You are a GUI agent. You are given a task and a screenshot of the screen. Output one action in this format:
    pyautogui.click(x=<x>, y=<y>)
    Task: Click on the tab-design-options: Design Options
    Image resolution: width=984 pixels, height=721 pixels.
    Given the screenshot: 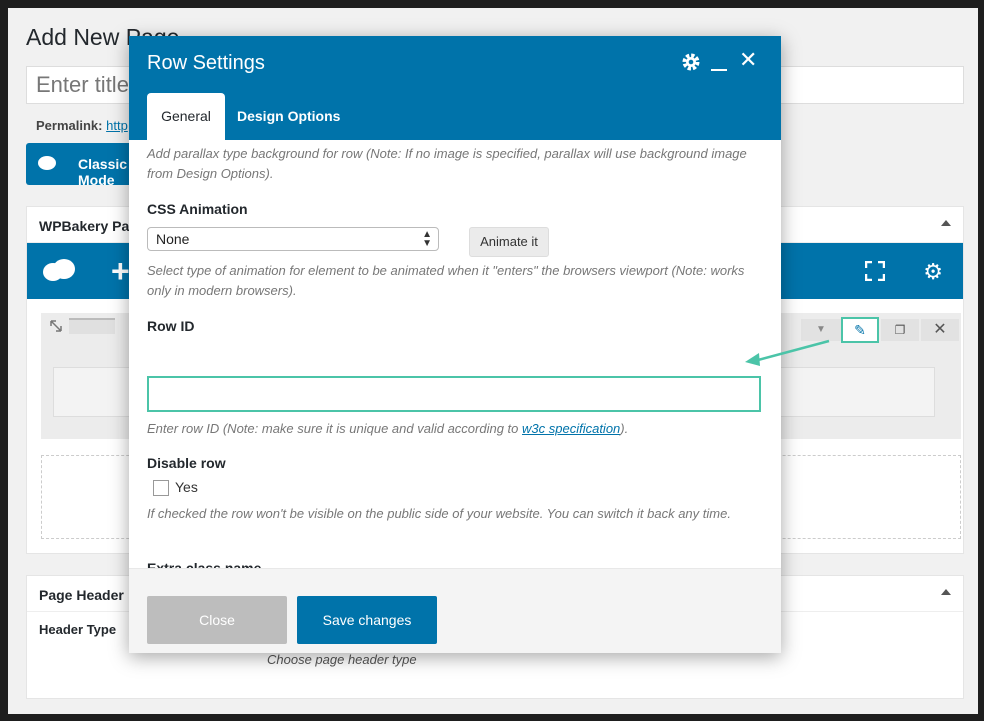 What is the action you would take?
    pyautogui.click(x=288, y=116)
    